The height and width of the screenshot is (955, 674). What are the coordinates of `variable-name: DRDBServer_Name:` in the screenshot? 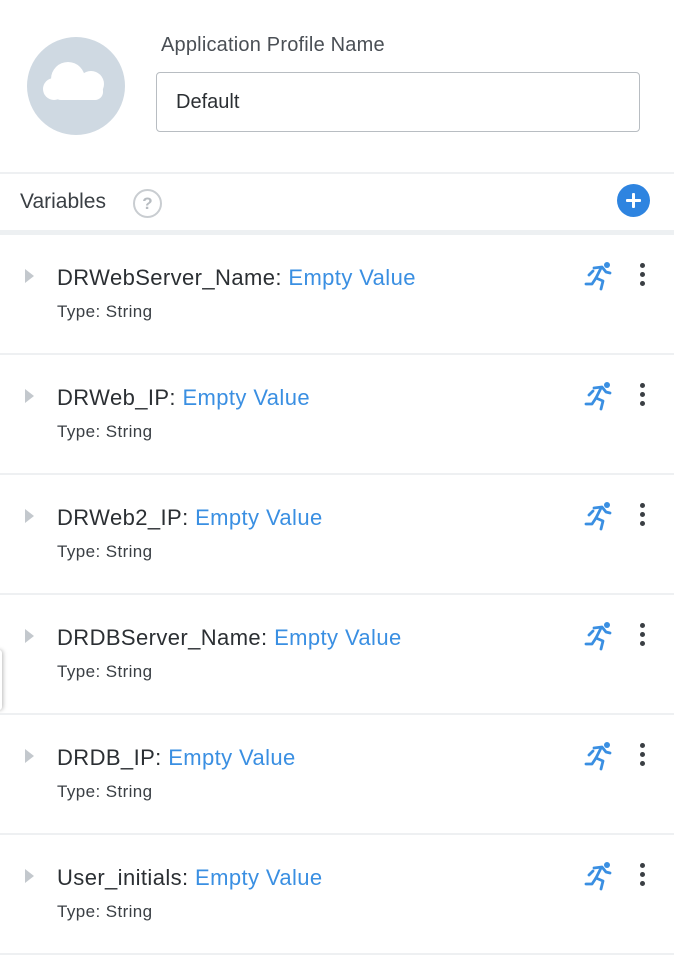 It's located at (162, 637).